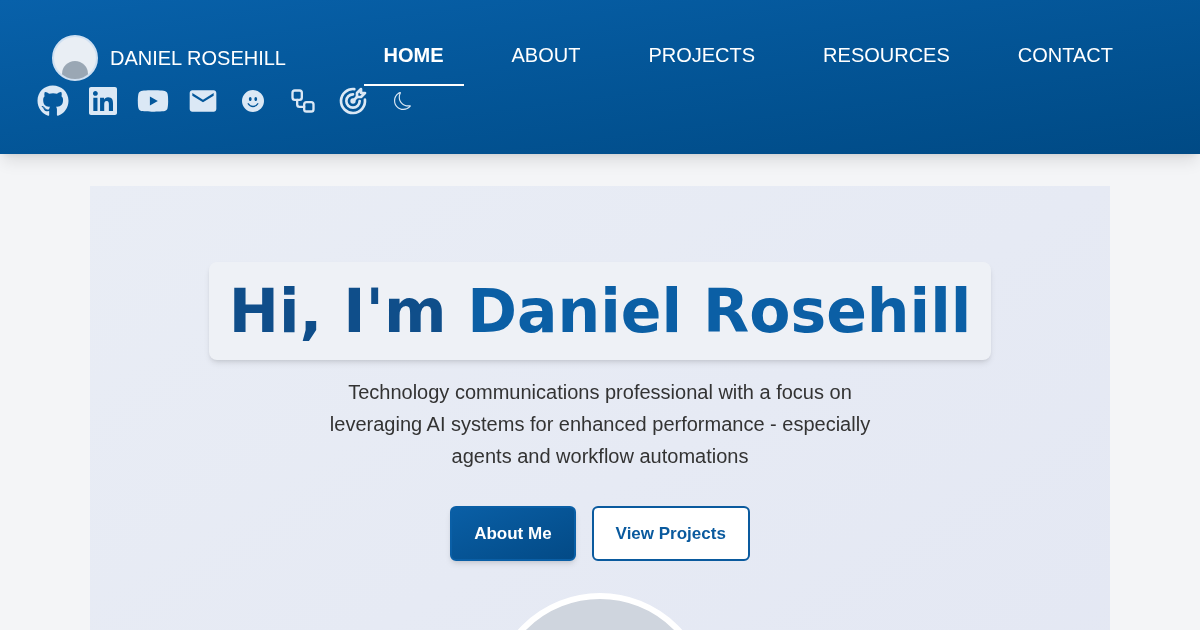  Describe the element at coordinates (513, 533) in the screenshot. I see `hero-button: About Me` at that location.